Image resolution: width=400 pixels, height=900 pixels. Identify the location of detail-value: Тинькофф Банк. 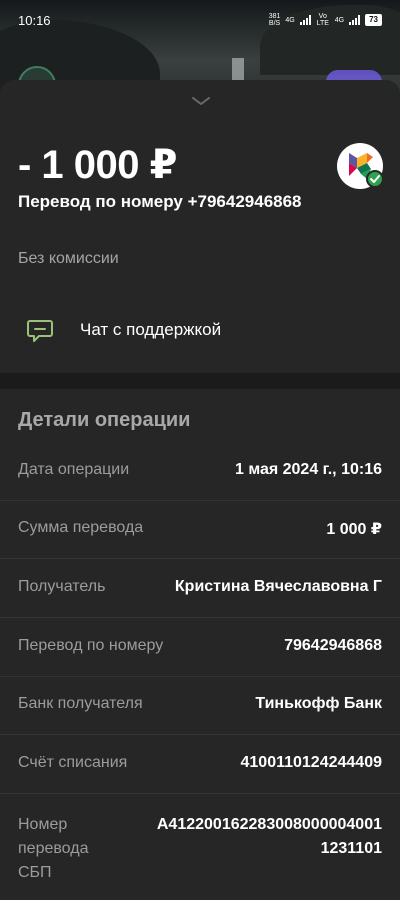
(318, 703).